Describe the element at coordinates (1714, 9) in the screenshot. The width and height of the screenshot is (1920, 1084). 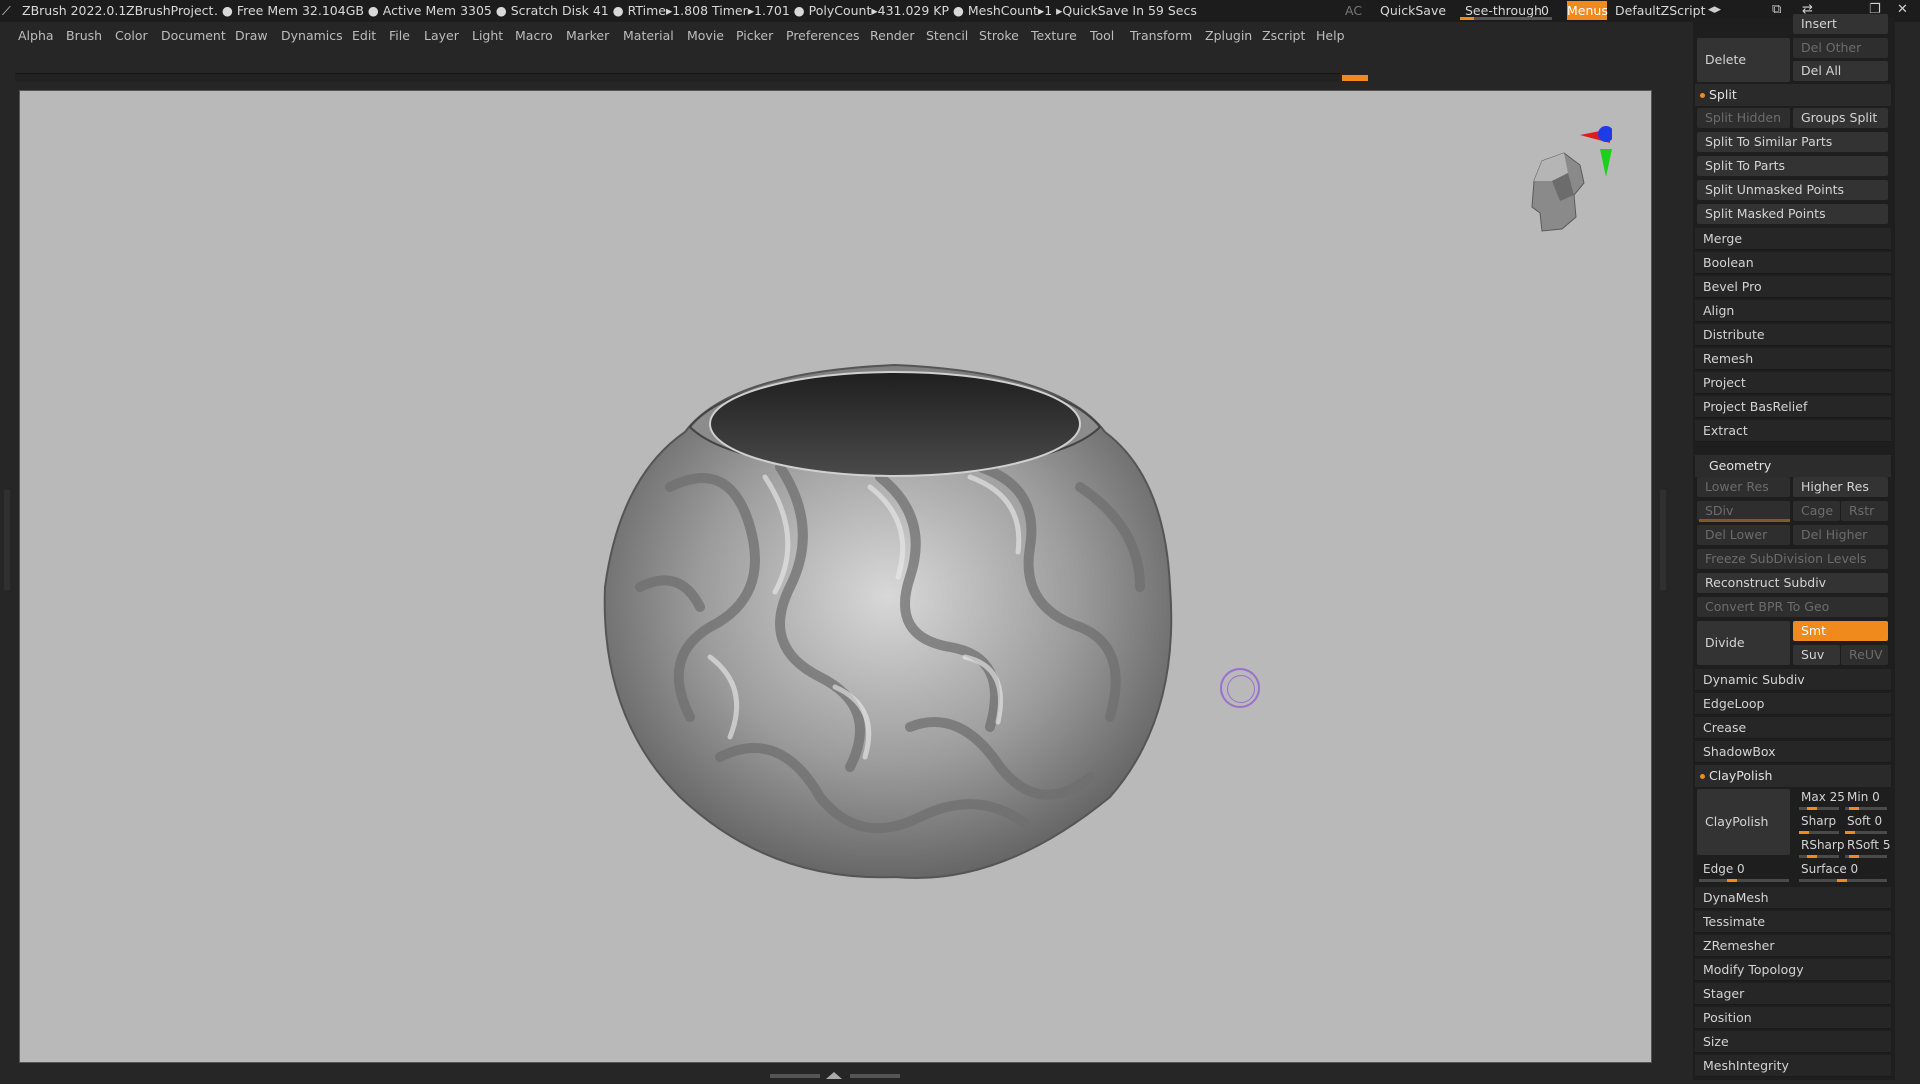
I see `layout-arrows-icon: ◂▸` at that location.